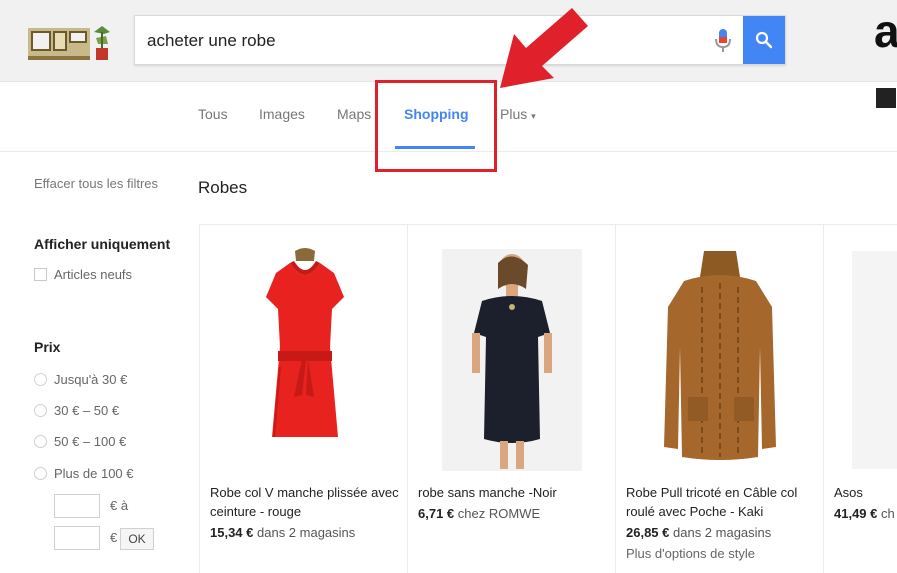 The image size is (897, 573). What do you see at coordinates (514, 114) in the screenshot?
I see `tab-more-label: Plus` at bounding box center [514, 114].